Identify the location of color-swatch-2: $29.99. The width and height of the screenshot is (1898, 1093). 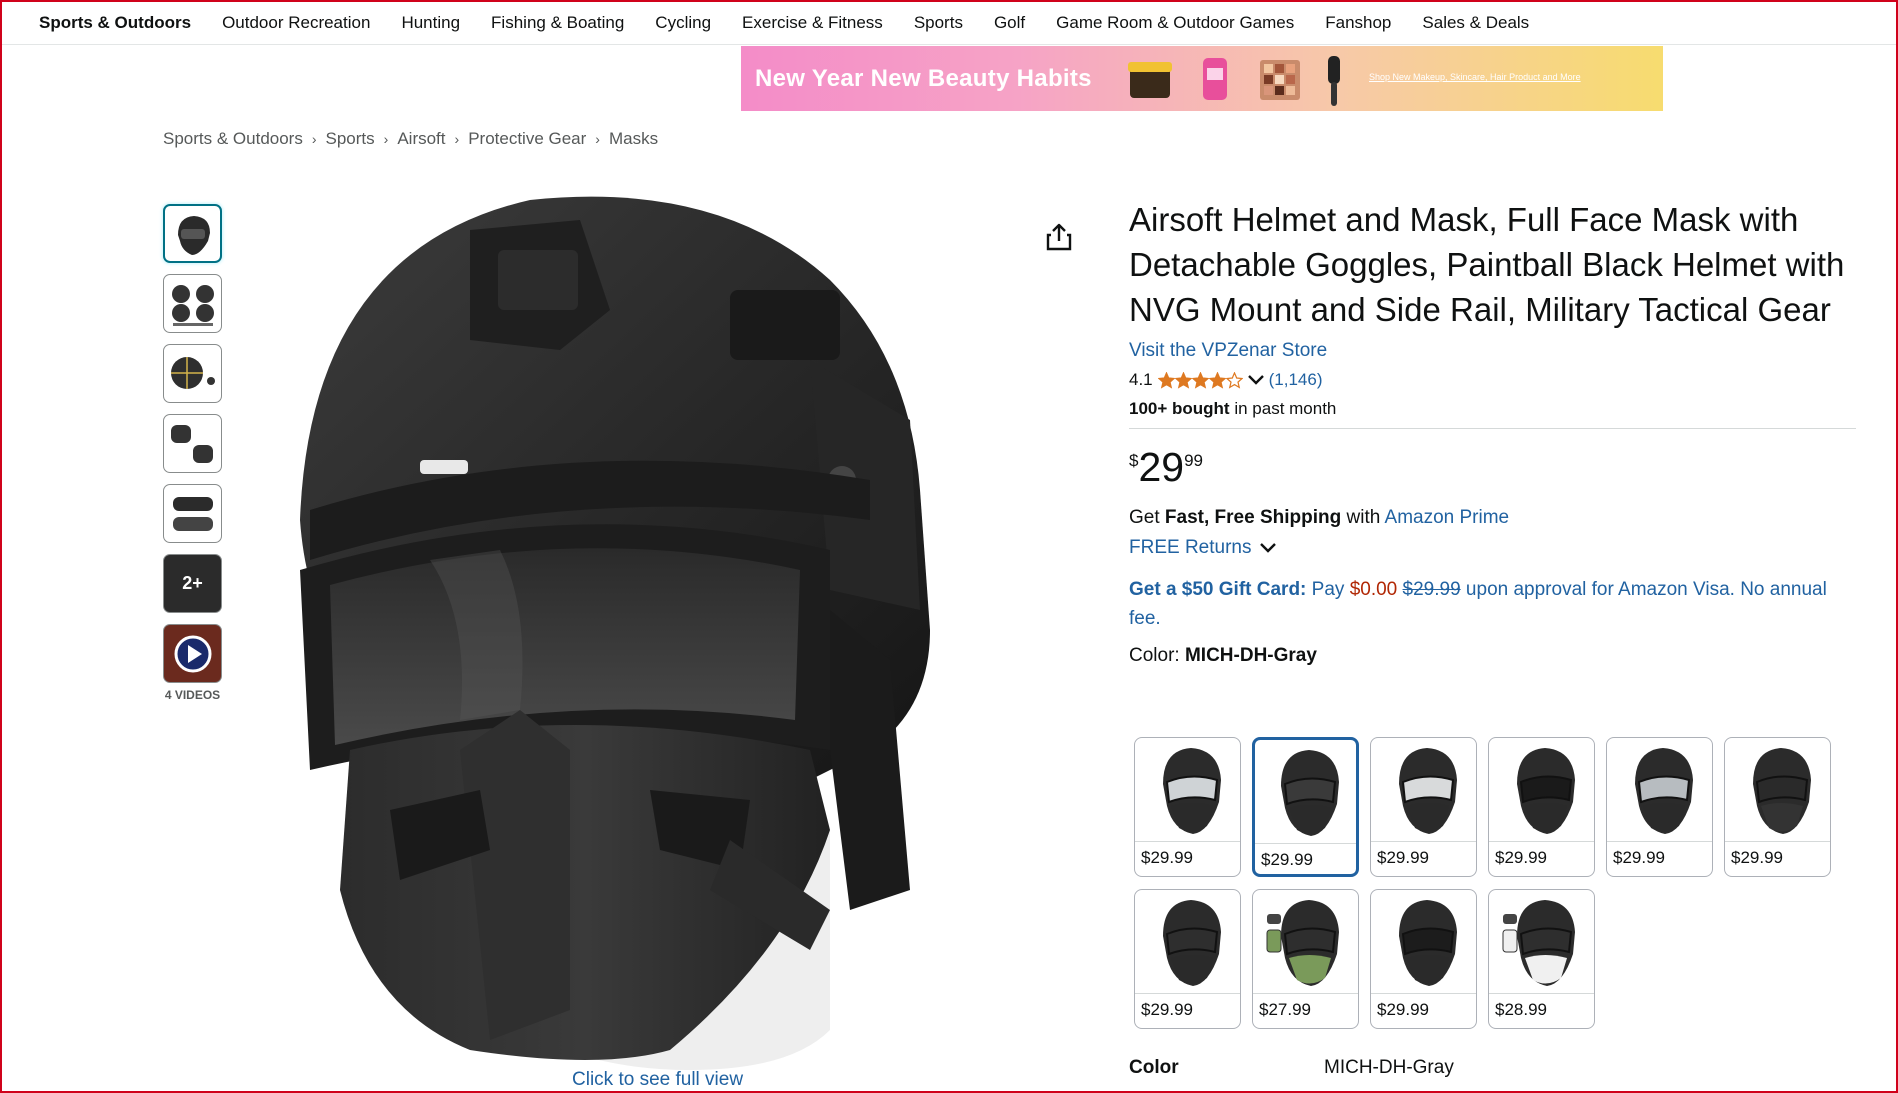
(1305, 807).